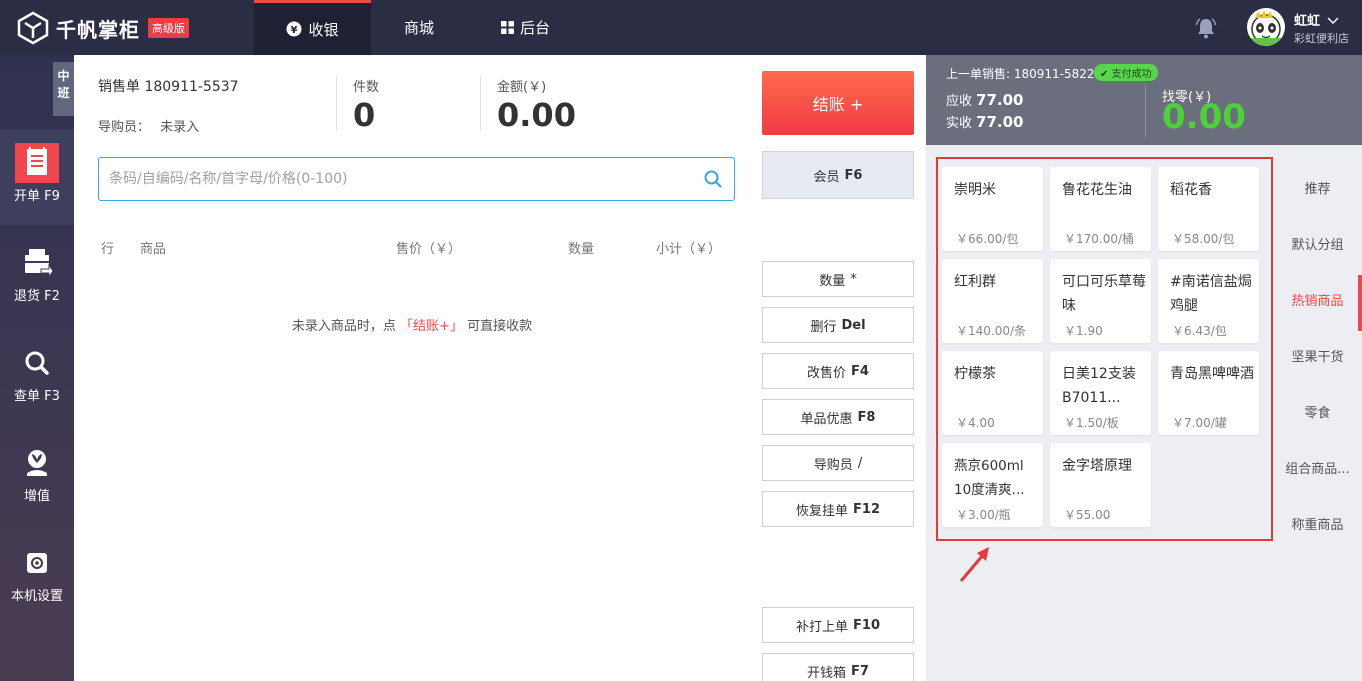 This screenshot has height=681, width=1362. Describe the element at coordinates (1317, 190) in the screenshot. I see `category-item: 推荐` at that location.